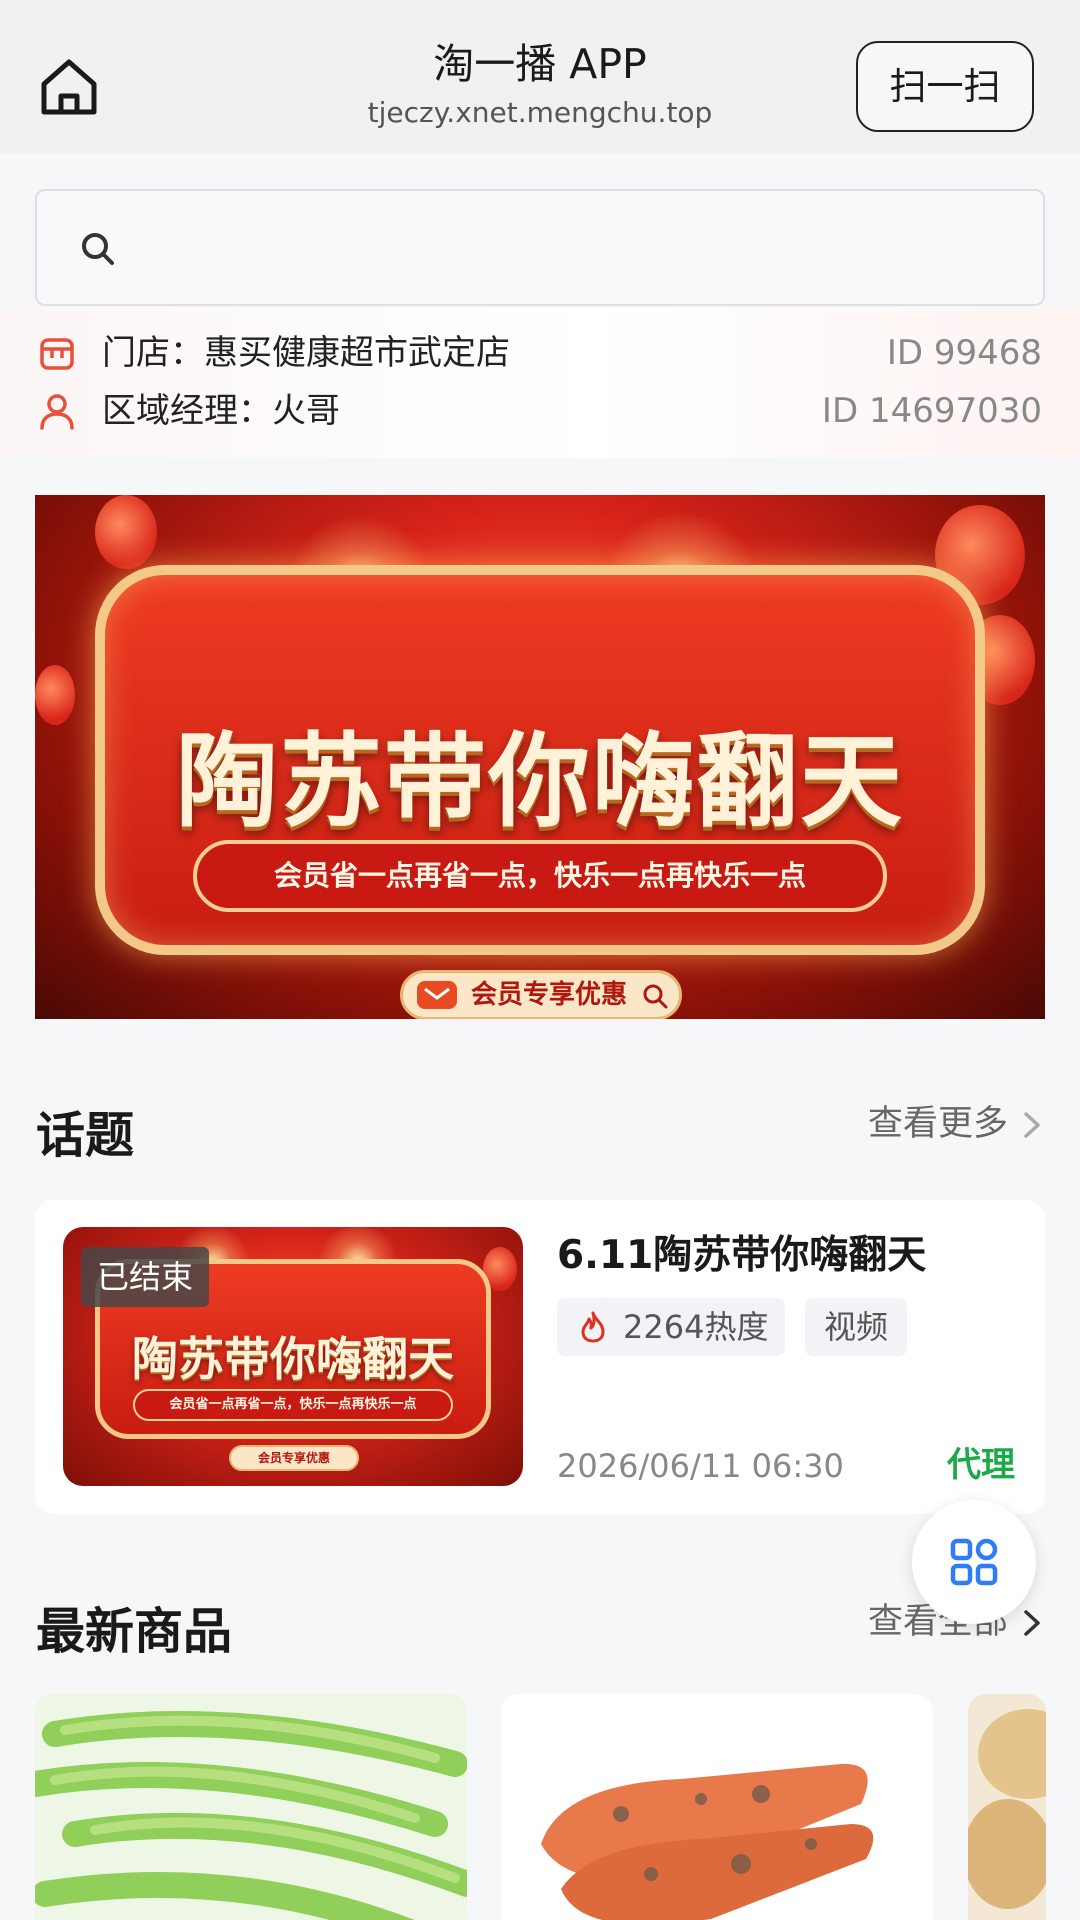 Image resolution: width=1080 pixels, height=1920 pixels. What do you see at coordinates (145, 1277) in the screenshot?
I see `status-badge: 已结束` at bounding box center [145, 1277].